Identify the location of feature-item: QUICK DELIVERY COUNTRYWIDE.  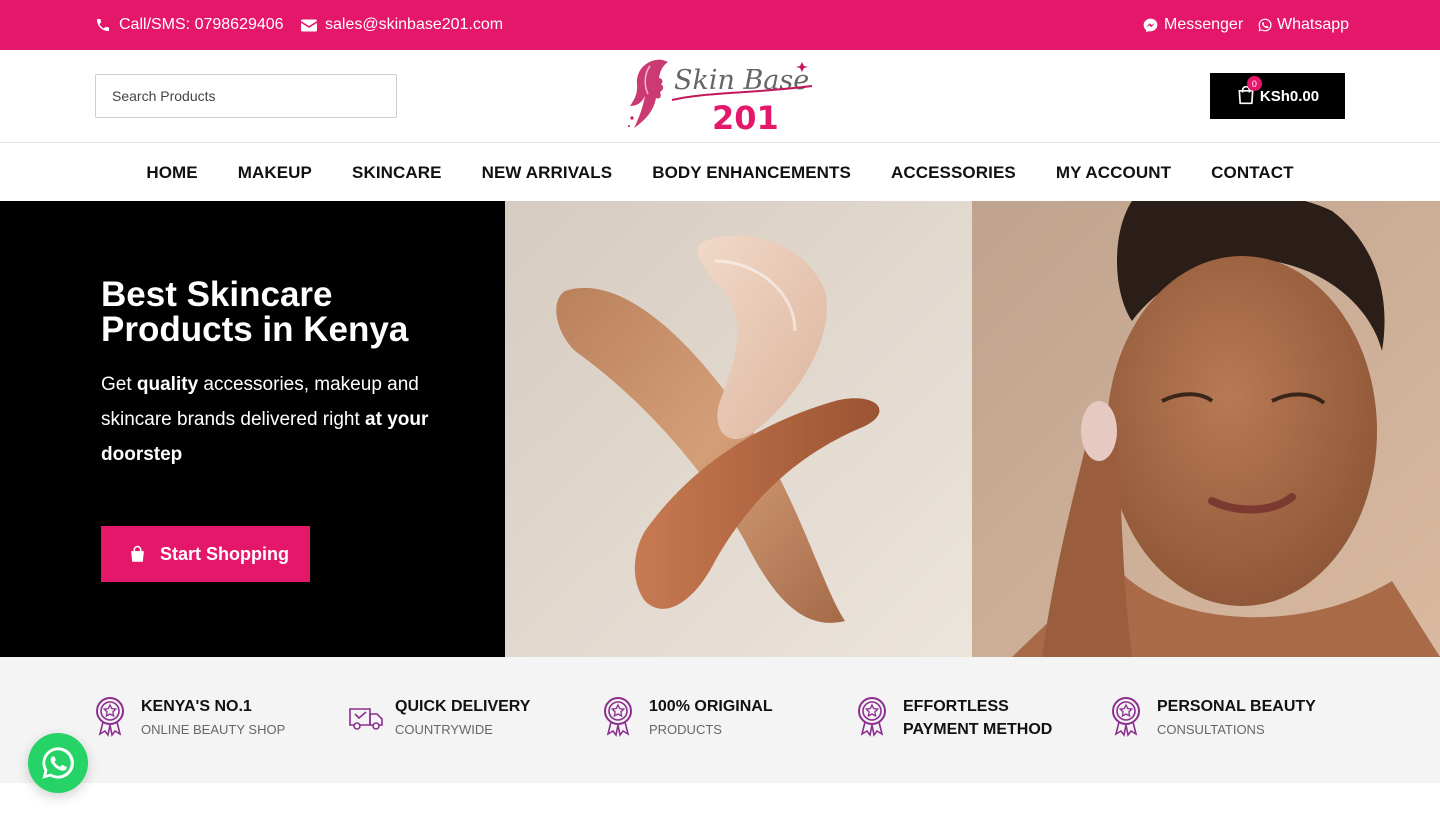
(439, 717).